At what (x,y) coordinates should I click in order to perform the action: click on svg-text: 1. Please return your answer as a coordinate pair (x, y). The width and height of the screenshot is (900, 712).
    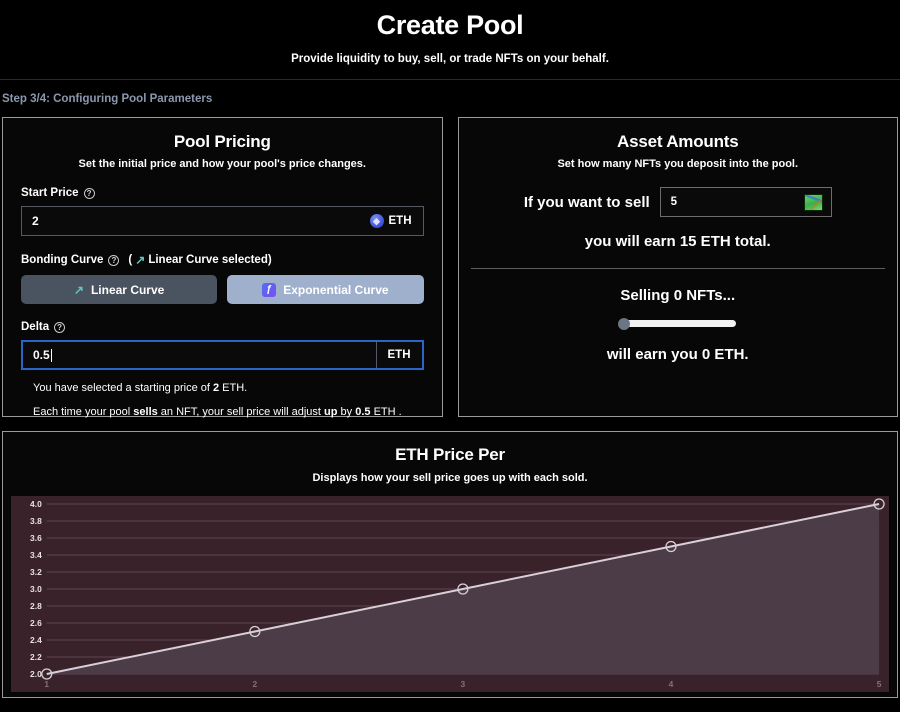
    Looking at the image, I should click on (46, 684).